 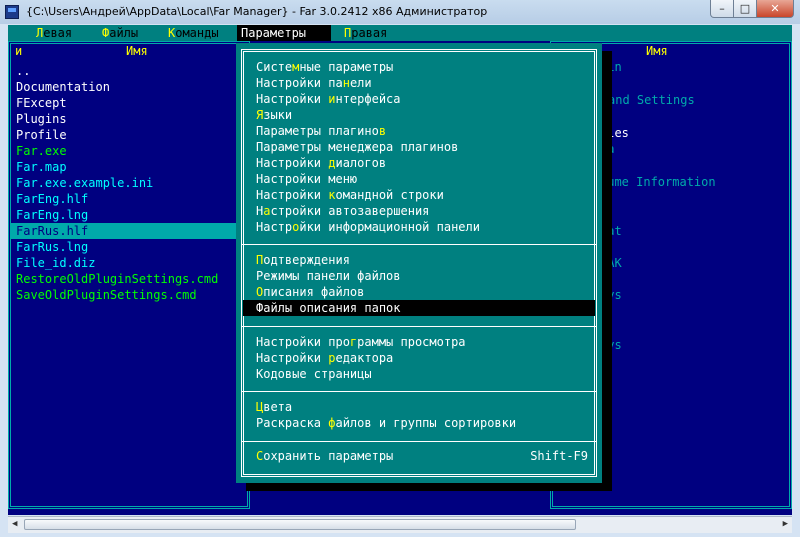 I want to click on menu-item-confirmations: Подтверждения, so click(x=303, y=260).